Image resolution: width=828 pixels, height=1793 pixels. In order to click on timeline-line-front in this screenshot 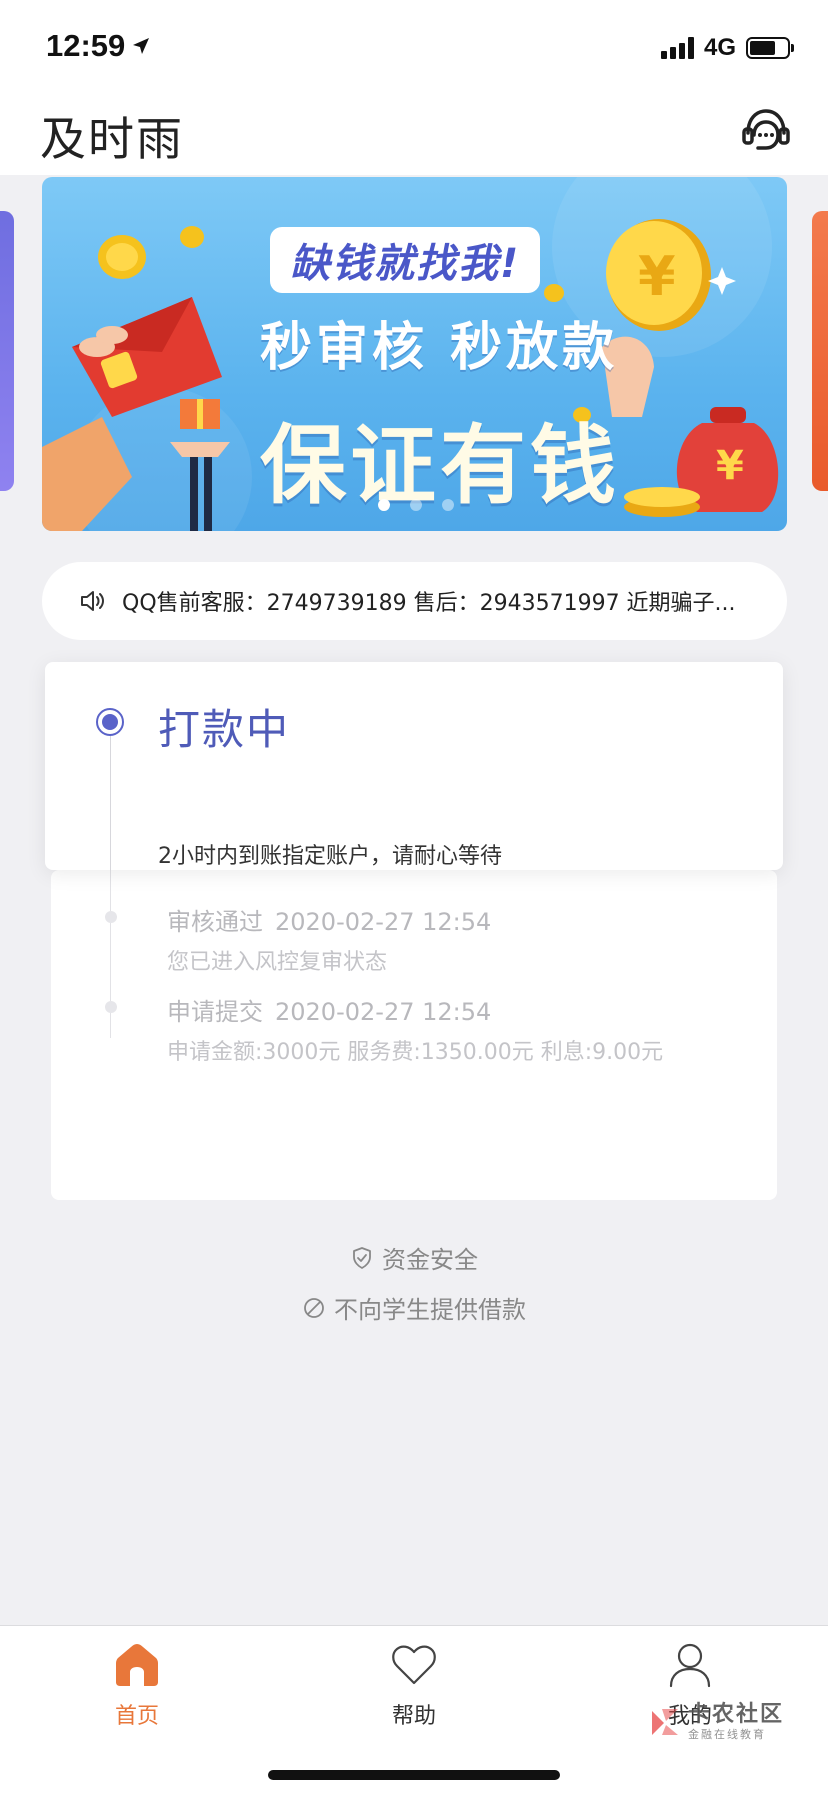, I will do `click(110, 800)`.